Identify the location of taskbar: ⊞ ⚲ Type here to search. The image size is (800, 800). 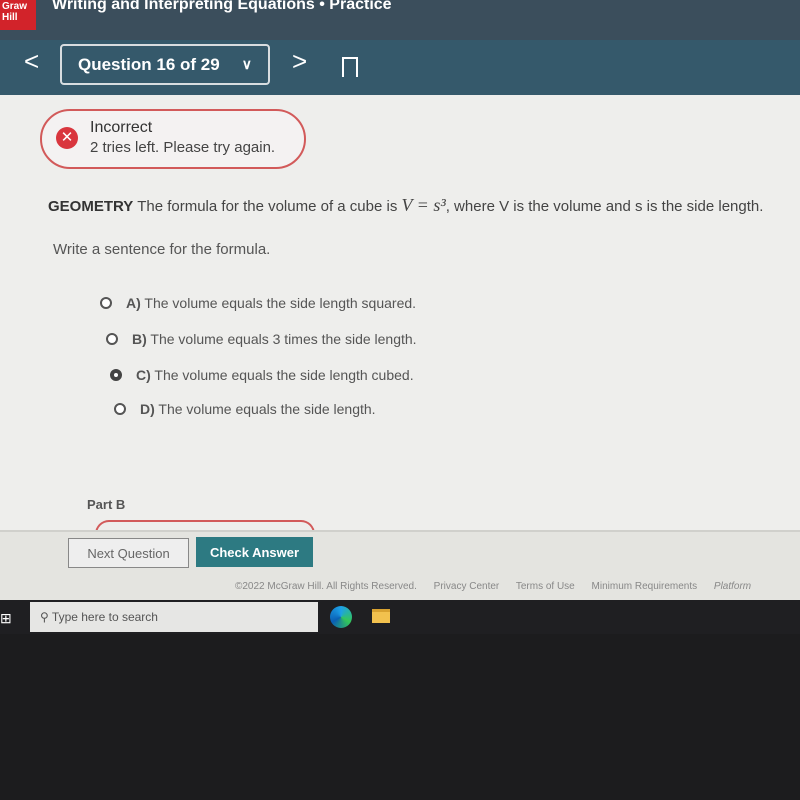
(400, 617).